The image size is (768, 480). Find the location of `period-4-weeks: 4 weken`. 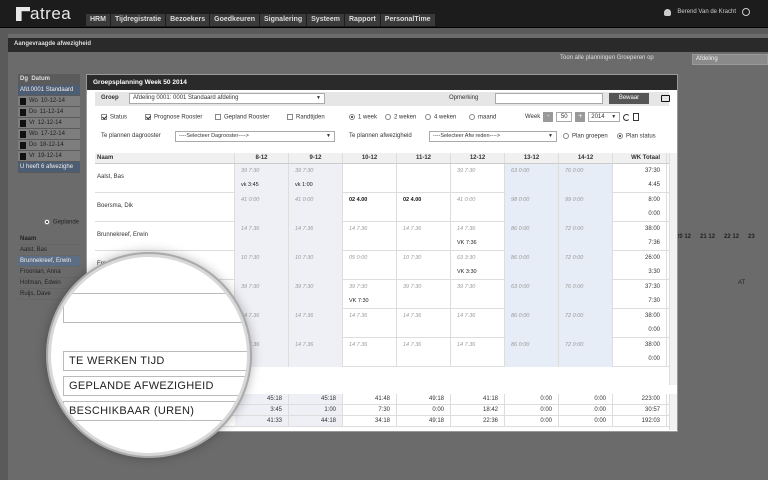

period-4-weeks: 4 weken is located at coordinates (440, 117).